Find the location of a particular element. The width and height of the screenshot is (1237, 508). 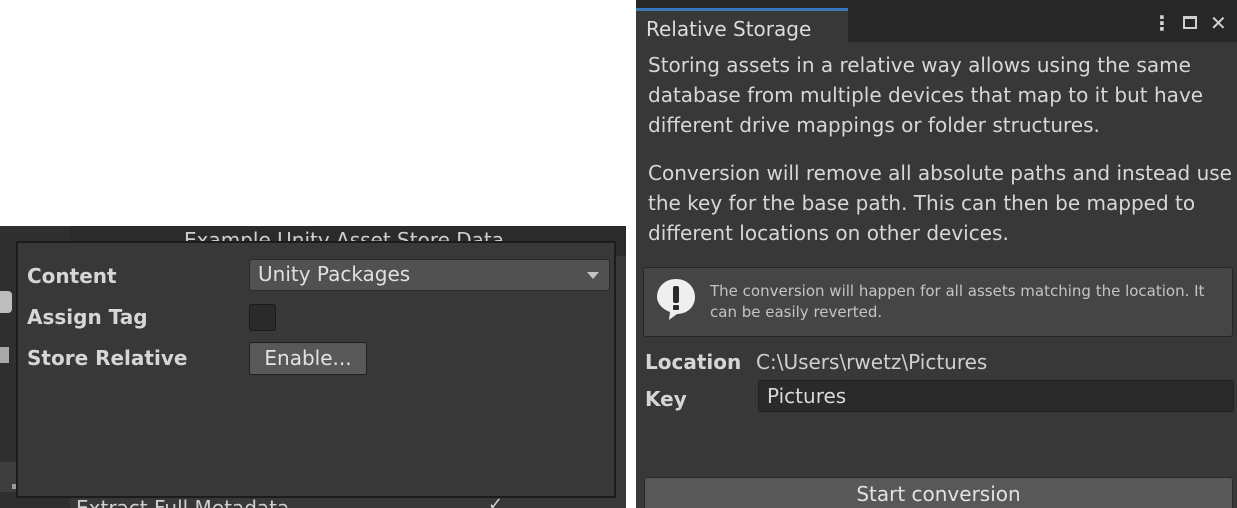

key-field is located at coordinates (996, 396).